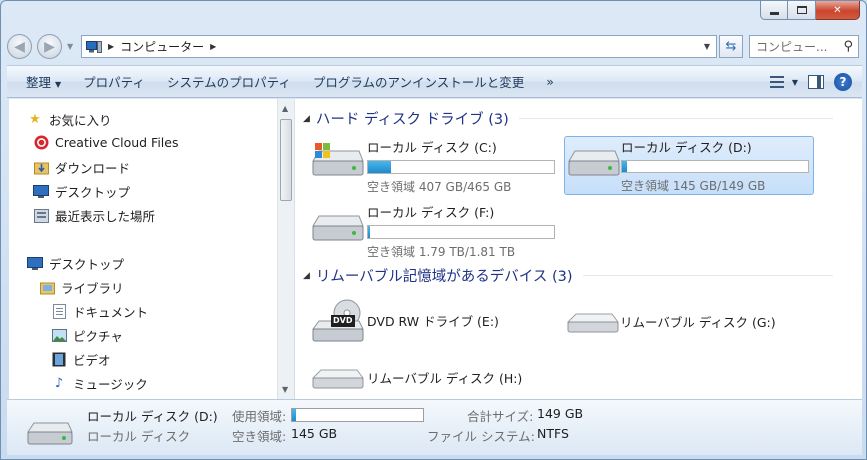  What do you see at coordinates (70, 46) in the screenshot?
I see `recent-pages-dropdown: ▼` at bounding box center [70, 46].